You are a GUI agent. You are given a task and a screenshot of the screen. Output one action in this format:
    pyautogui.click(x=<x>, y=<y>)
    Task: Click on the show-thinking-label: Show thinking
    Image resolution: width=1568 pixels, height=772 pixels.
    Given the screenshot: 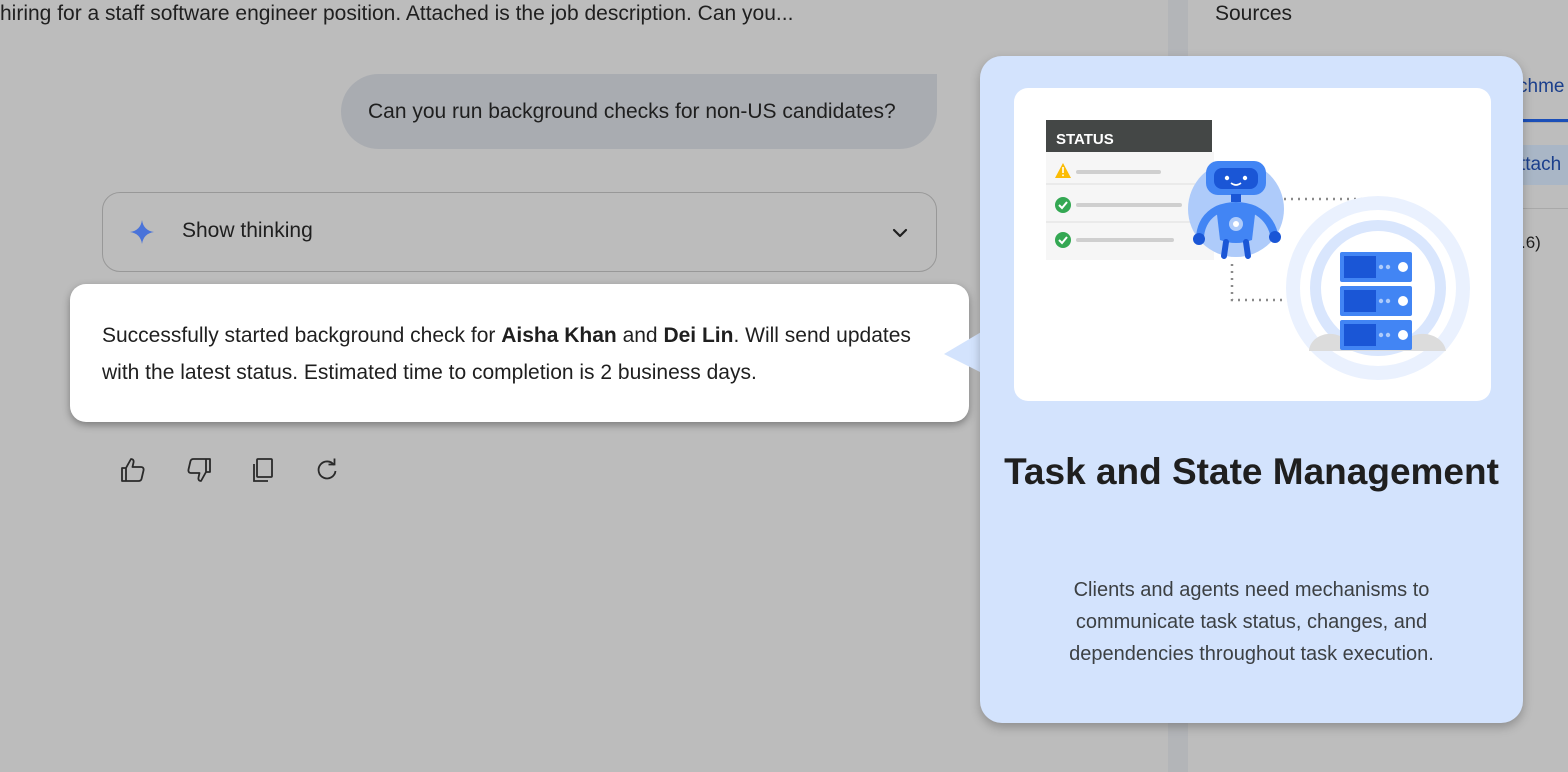 What is the action you would take?
    pyautogui.click(x=247, y=230)
    